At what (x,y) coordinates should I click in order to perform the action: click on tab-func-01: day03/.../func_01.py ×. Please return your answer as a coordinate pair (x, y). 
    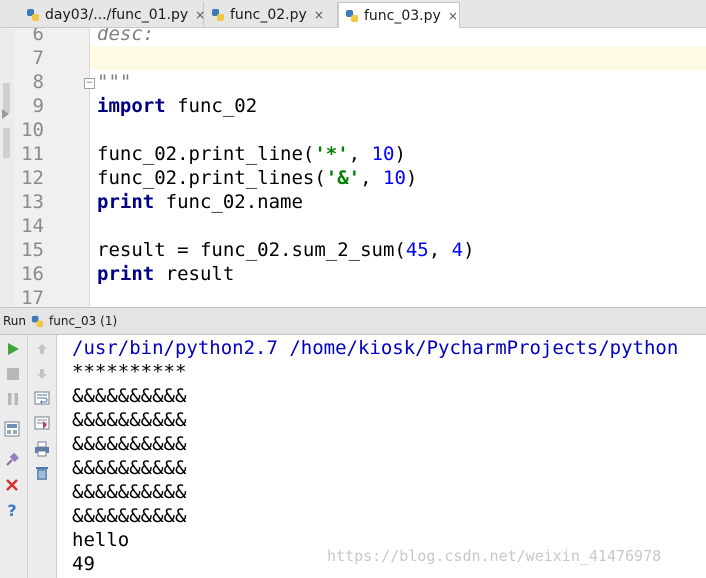
    Looking at the image, I should click on (112, 14).